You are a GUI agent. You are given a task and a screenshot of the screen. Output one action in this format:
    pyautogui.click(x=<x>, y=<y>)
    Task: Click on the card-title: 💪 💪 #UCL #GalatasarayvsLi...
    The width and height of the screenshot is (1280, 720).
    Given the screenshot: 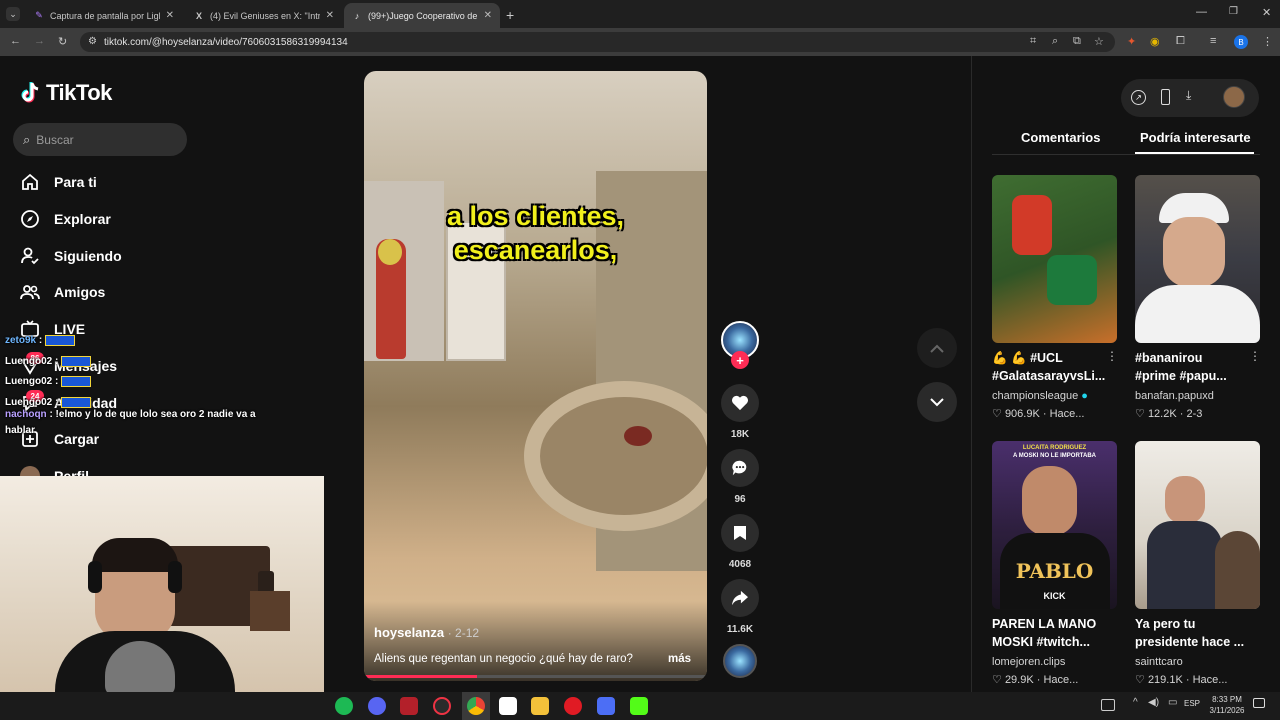 What is the action you would take?
    pyautogui.click(x=1057, y=367)
    